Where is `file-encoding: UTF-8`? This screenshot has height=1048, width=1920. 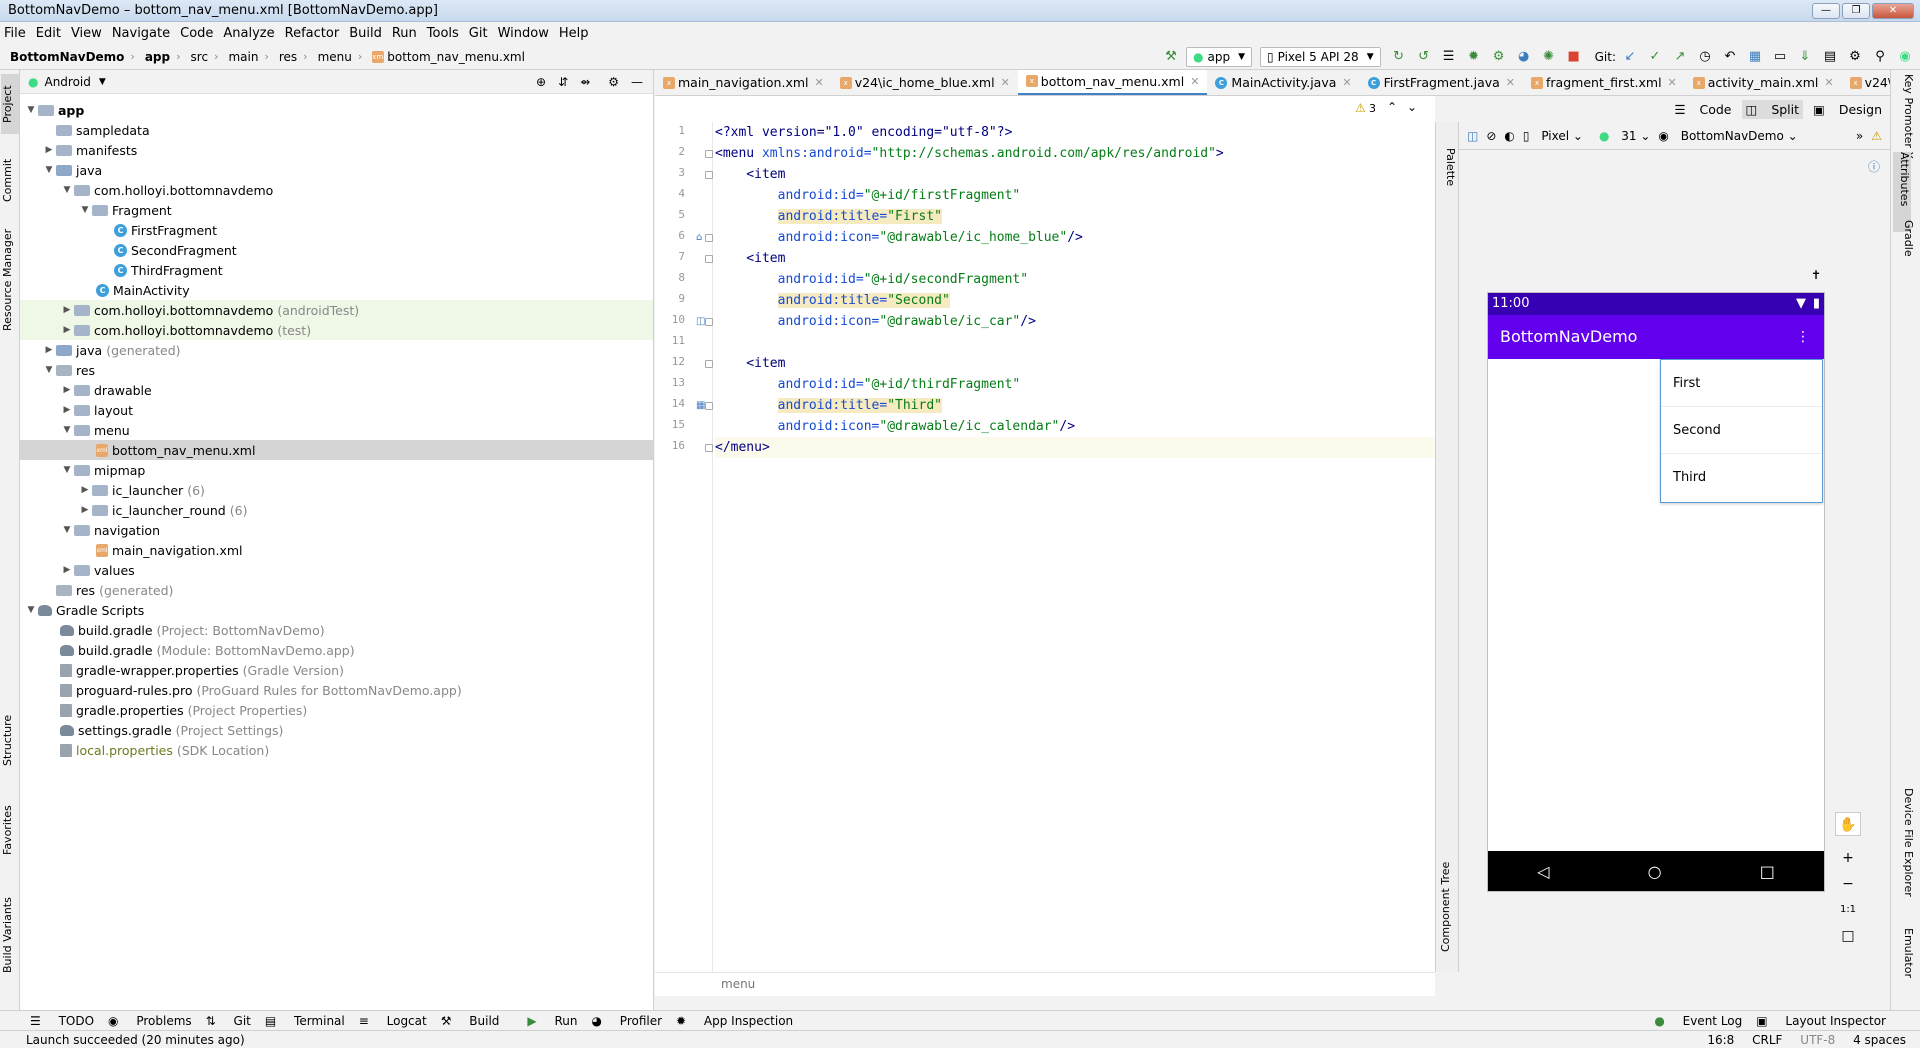
file-encoding: UTF-8 is located at coordinates (1817, 1040).